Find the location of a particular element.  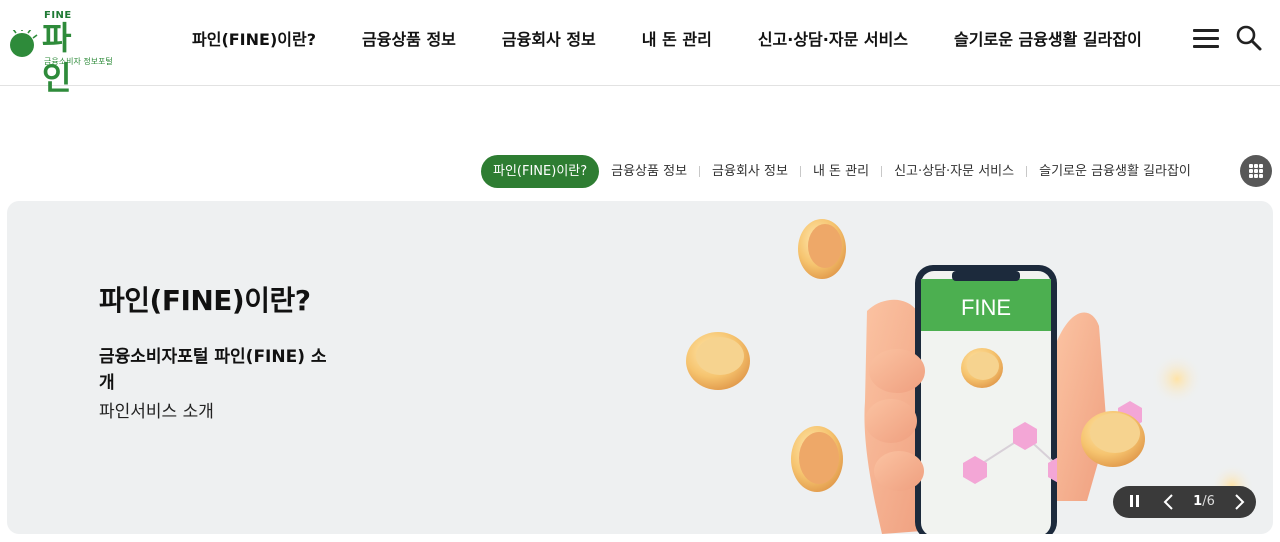

chevron-right-icon is located at coordinates (1239, 502).